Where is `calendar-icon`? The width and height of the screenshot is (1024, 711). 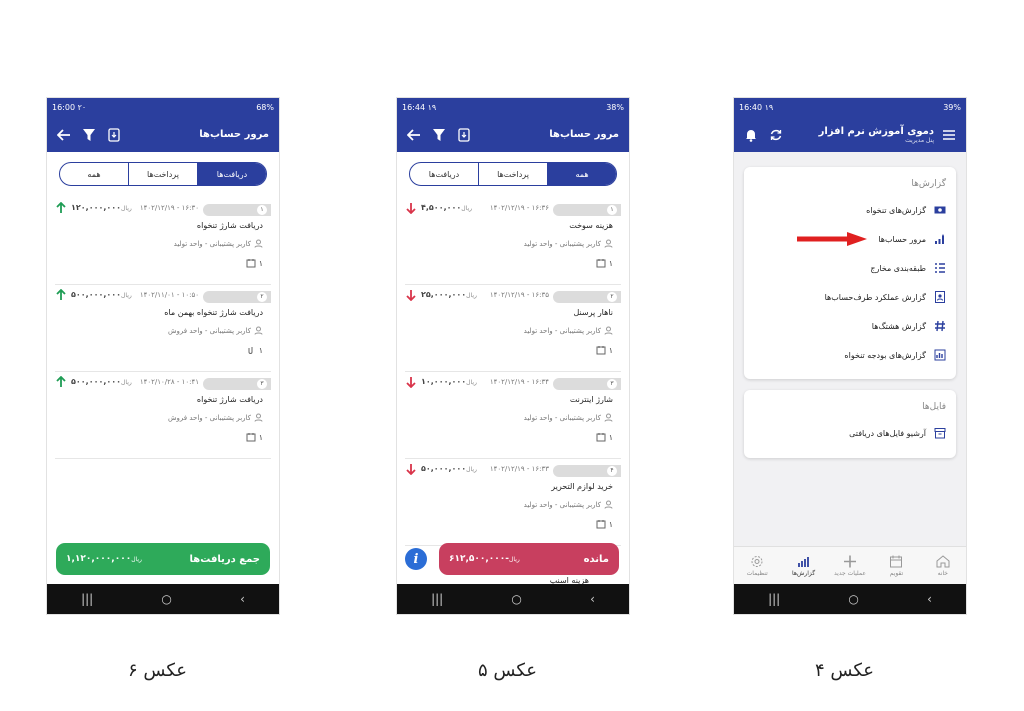 calendar-icon is located at coordinates (601, 263).